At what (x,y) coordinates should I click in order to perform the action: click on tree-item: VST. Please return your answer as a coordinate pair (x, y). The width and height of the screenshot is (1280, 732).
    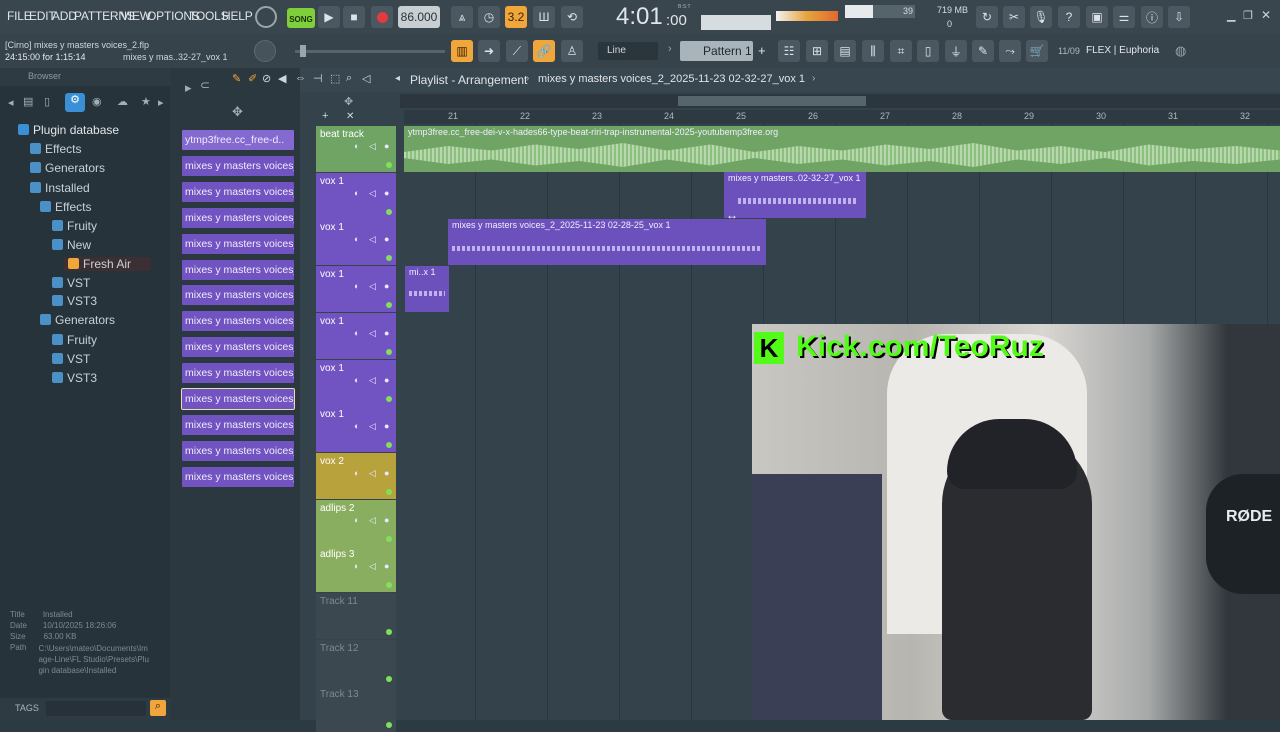
    Looking at the image, I should click on (71, 359).